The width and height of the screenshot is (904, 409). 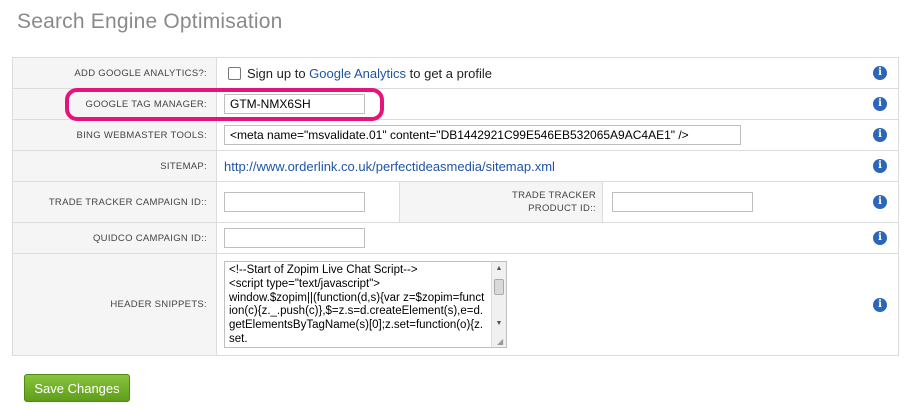 What do you see at coordinates (115, 238) in the screenshot?
I see `quidco-campaign-label: QUIDCO CAMPAIGN ID::` at bounding box center [115, 238].